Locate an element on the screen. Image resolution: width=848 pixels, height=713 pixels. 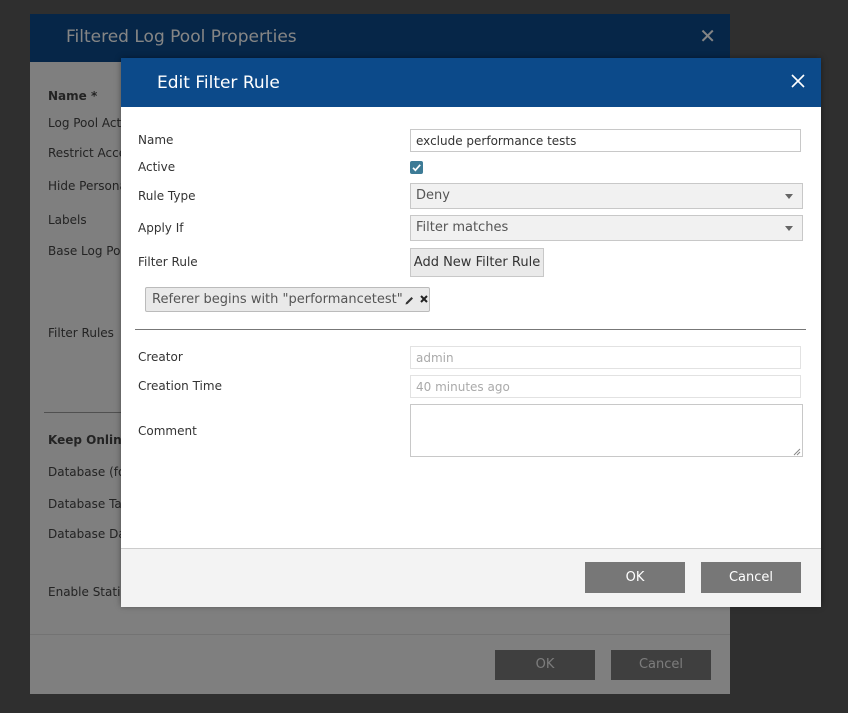
filter-rule-label: Filter Rule is located at coordinates (168, 262).